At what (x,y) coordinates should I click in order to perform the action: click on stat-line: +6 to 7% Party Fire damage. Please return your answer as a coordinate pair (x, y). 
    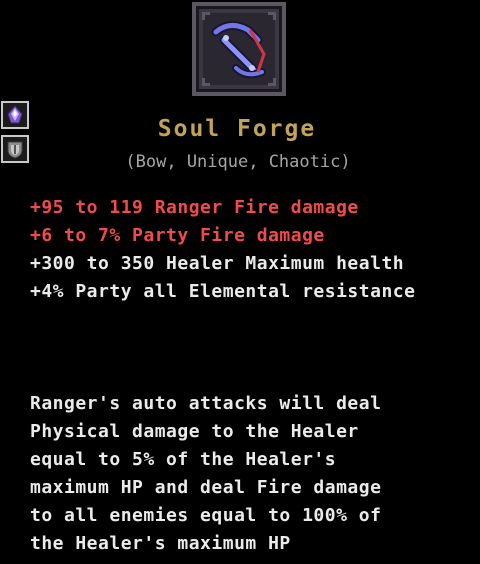
    Looking at the image, I should click on (177, 235).